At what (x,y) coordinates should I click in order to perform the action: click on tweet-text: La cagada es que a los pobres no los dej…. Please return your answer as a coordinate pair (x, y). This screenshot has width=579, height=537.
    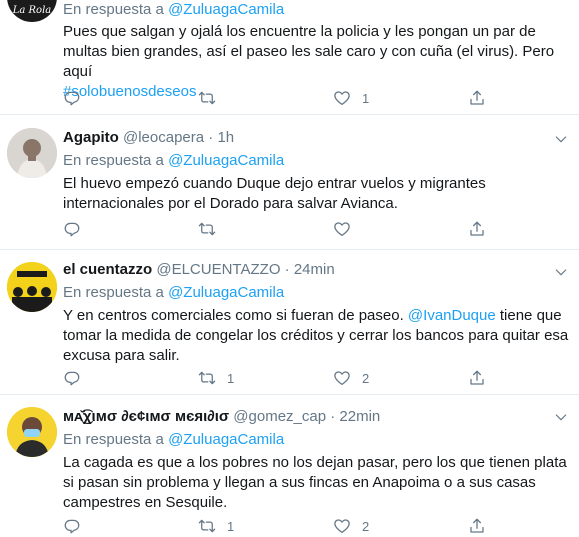
    Looking at the image, I should click on (315, 482).